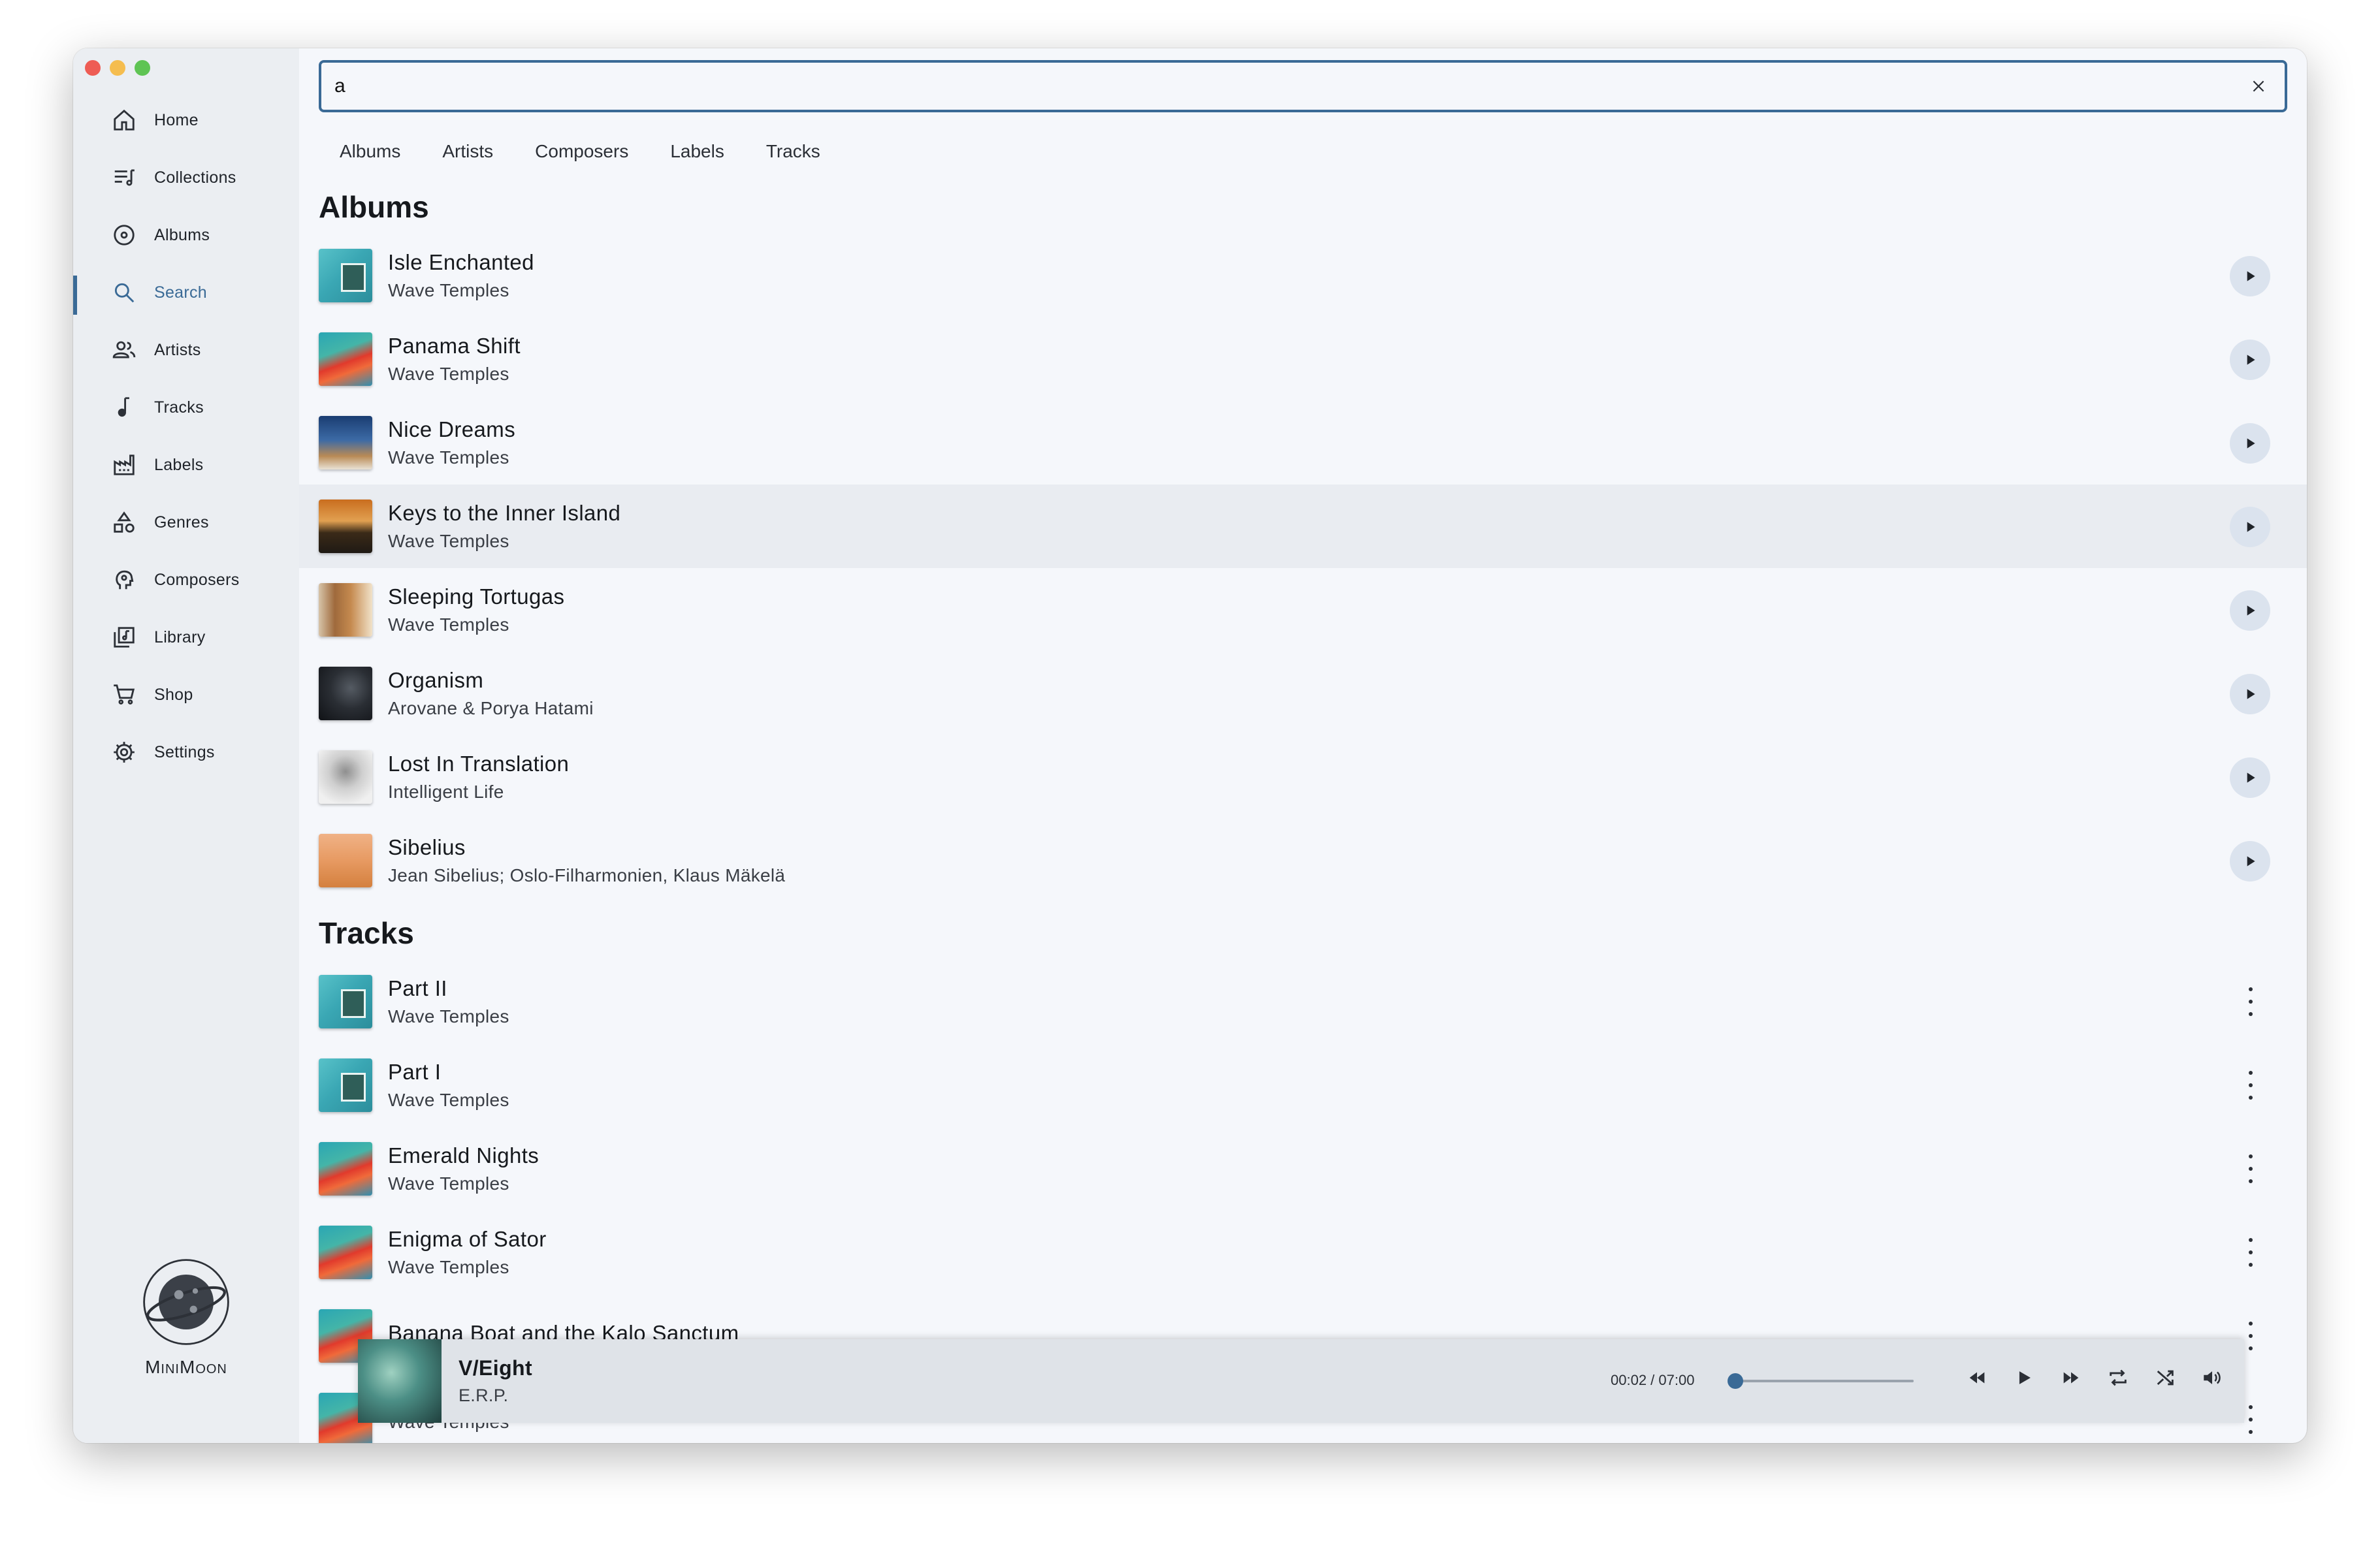 This screenshot has height=1541, width=2380. Describe the element at coordinates (370, 151) in the screenshot. I see `tab-albums: Albums` at that location.